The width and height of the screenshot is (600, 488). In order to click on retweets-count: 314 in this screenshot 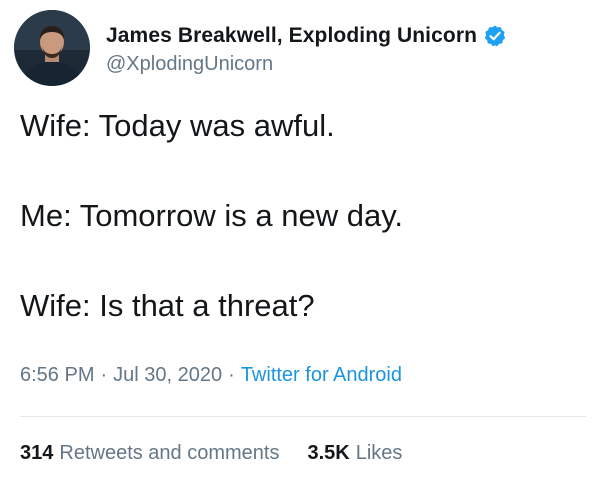, I will do `click(37, 453)`.